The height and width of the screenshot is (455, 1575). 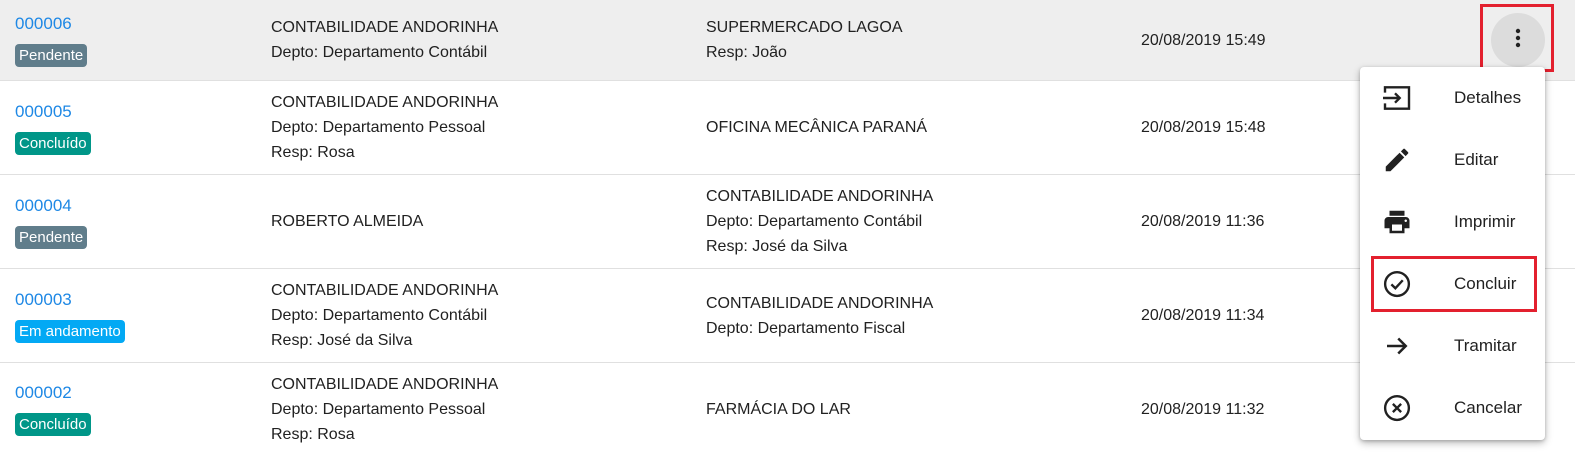 I want to click on protocol-id-cell: 000006 Pendente, so click(x=51, y=40).